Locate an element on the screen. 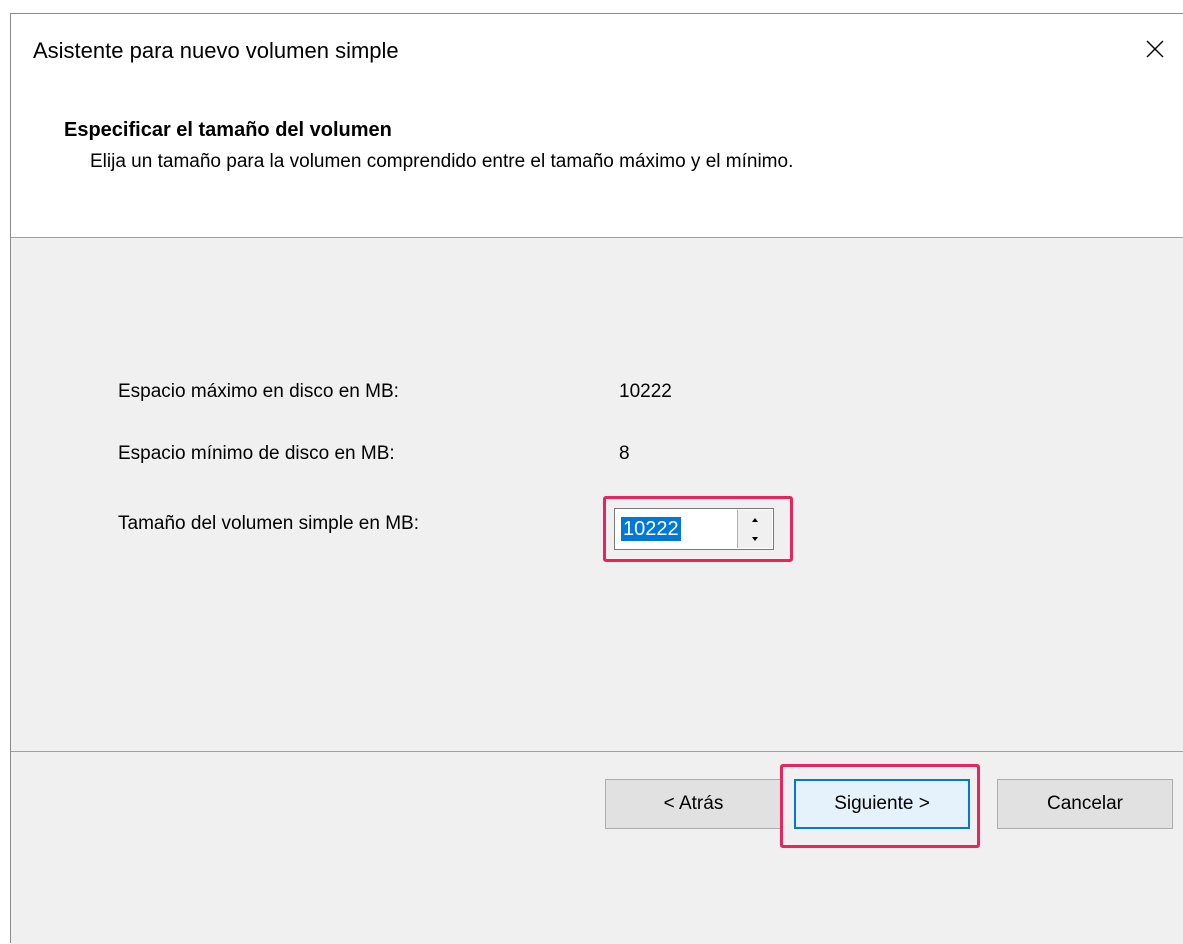 The width and height of the screenshot is (1183, 944). annotation-highlight-size is located at coordinates (698, 529).